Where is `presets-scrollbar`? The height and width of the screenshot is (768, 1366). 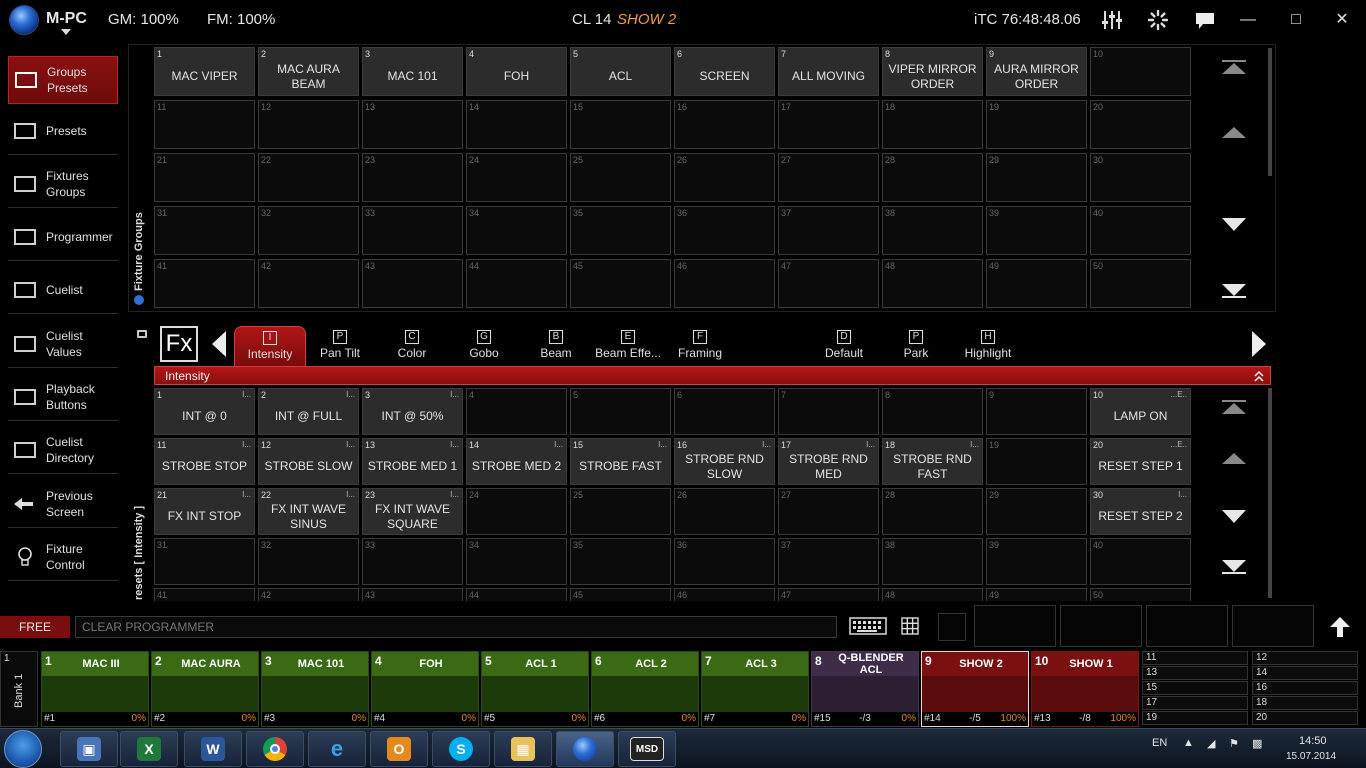
presets-scrollbar is located at coordinates (1270, 493).